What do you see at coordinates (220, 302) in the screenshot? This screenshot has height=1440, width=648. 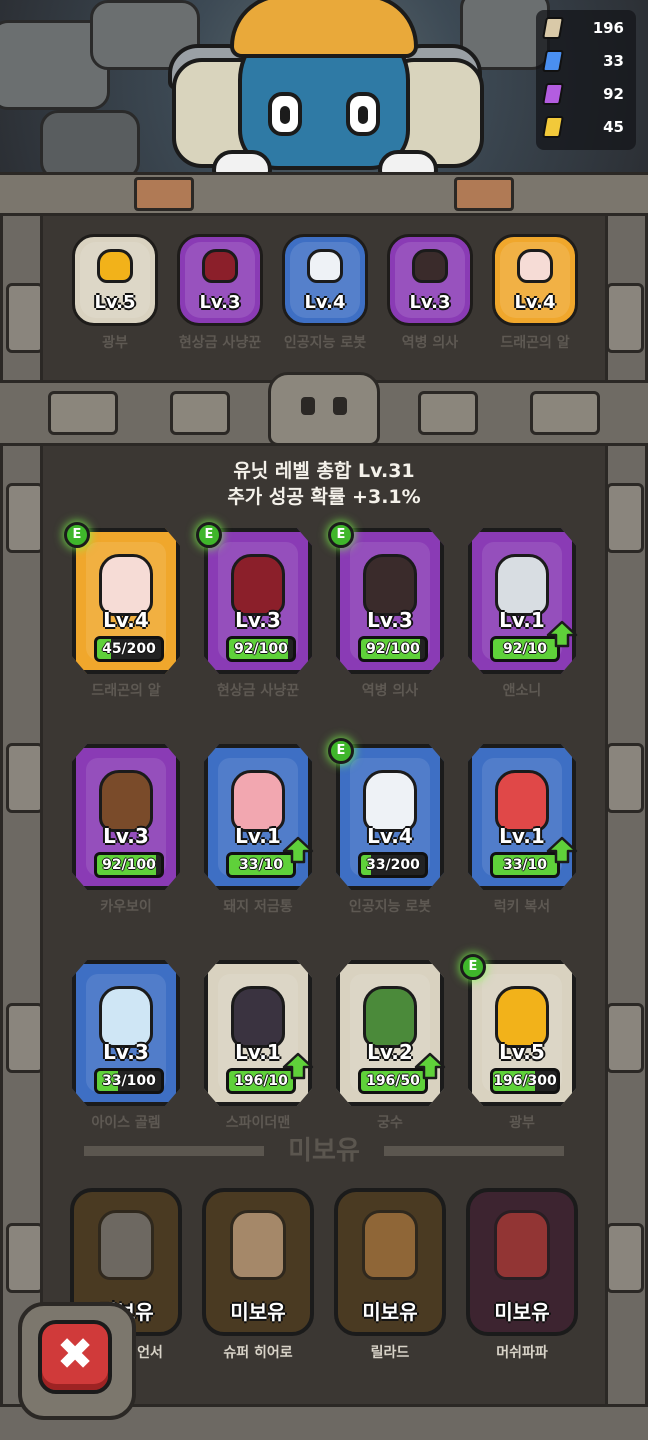 I see `equipped-level: Lv.3` at bounding box center [220, 302].